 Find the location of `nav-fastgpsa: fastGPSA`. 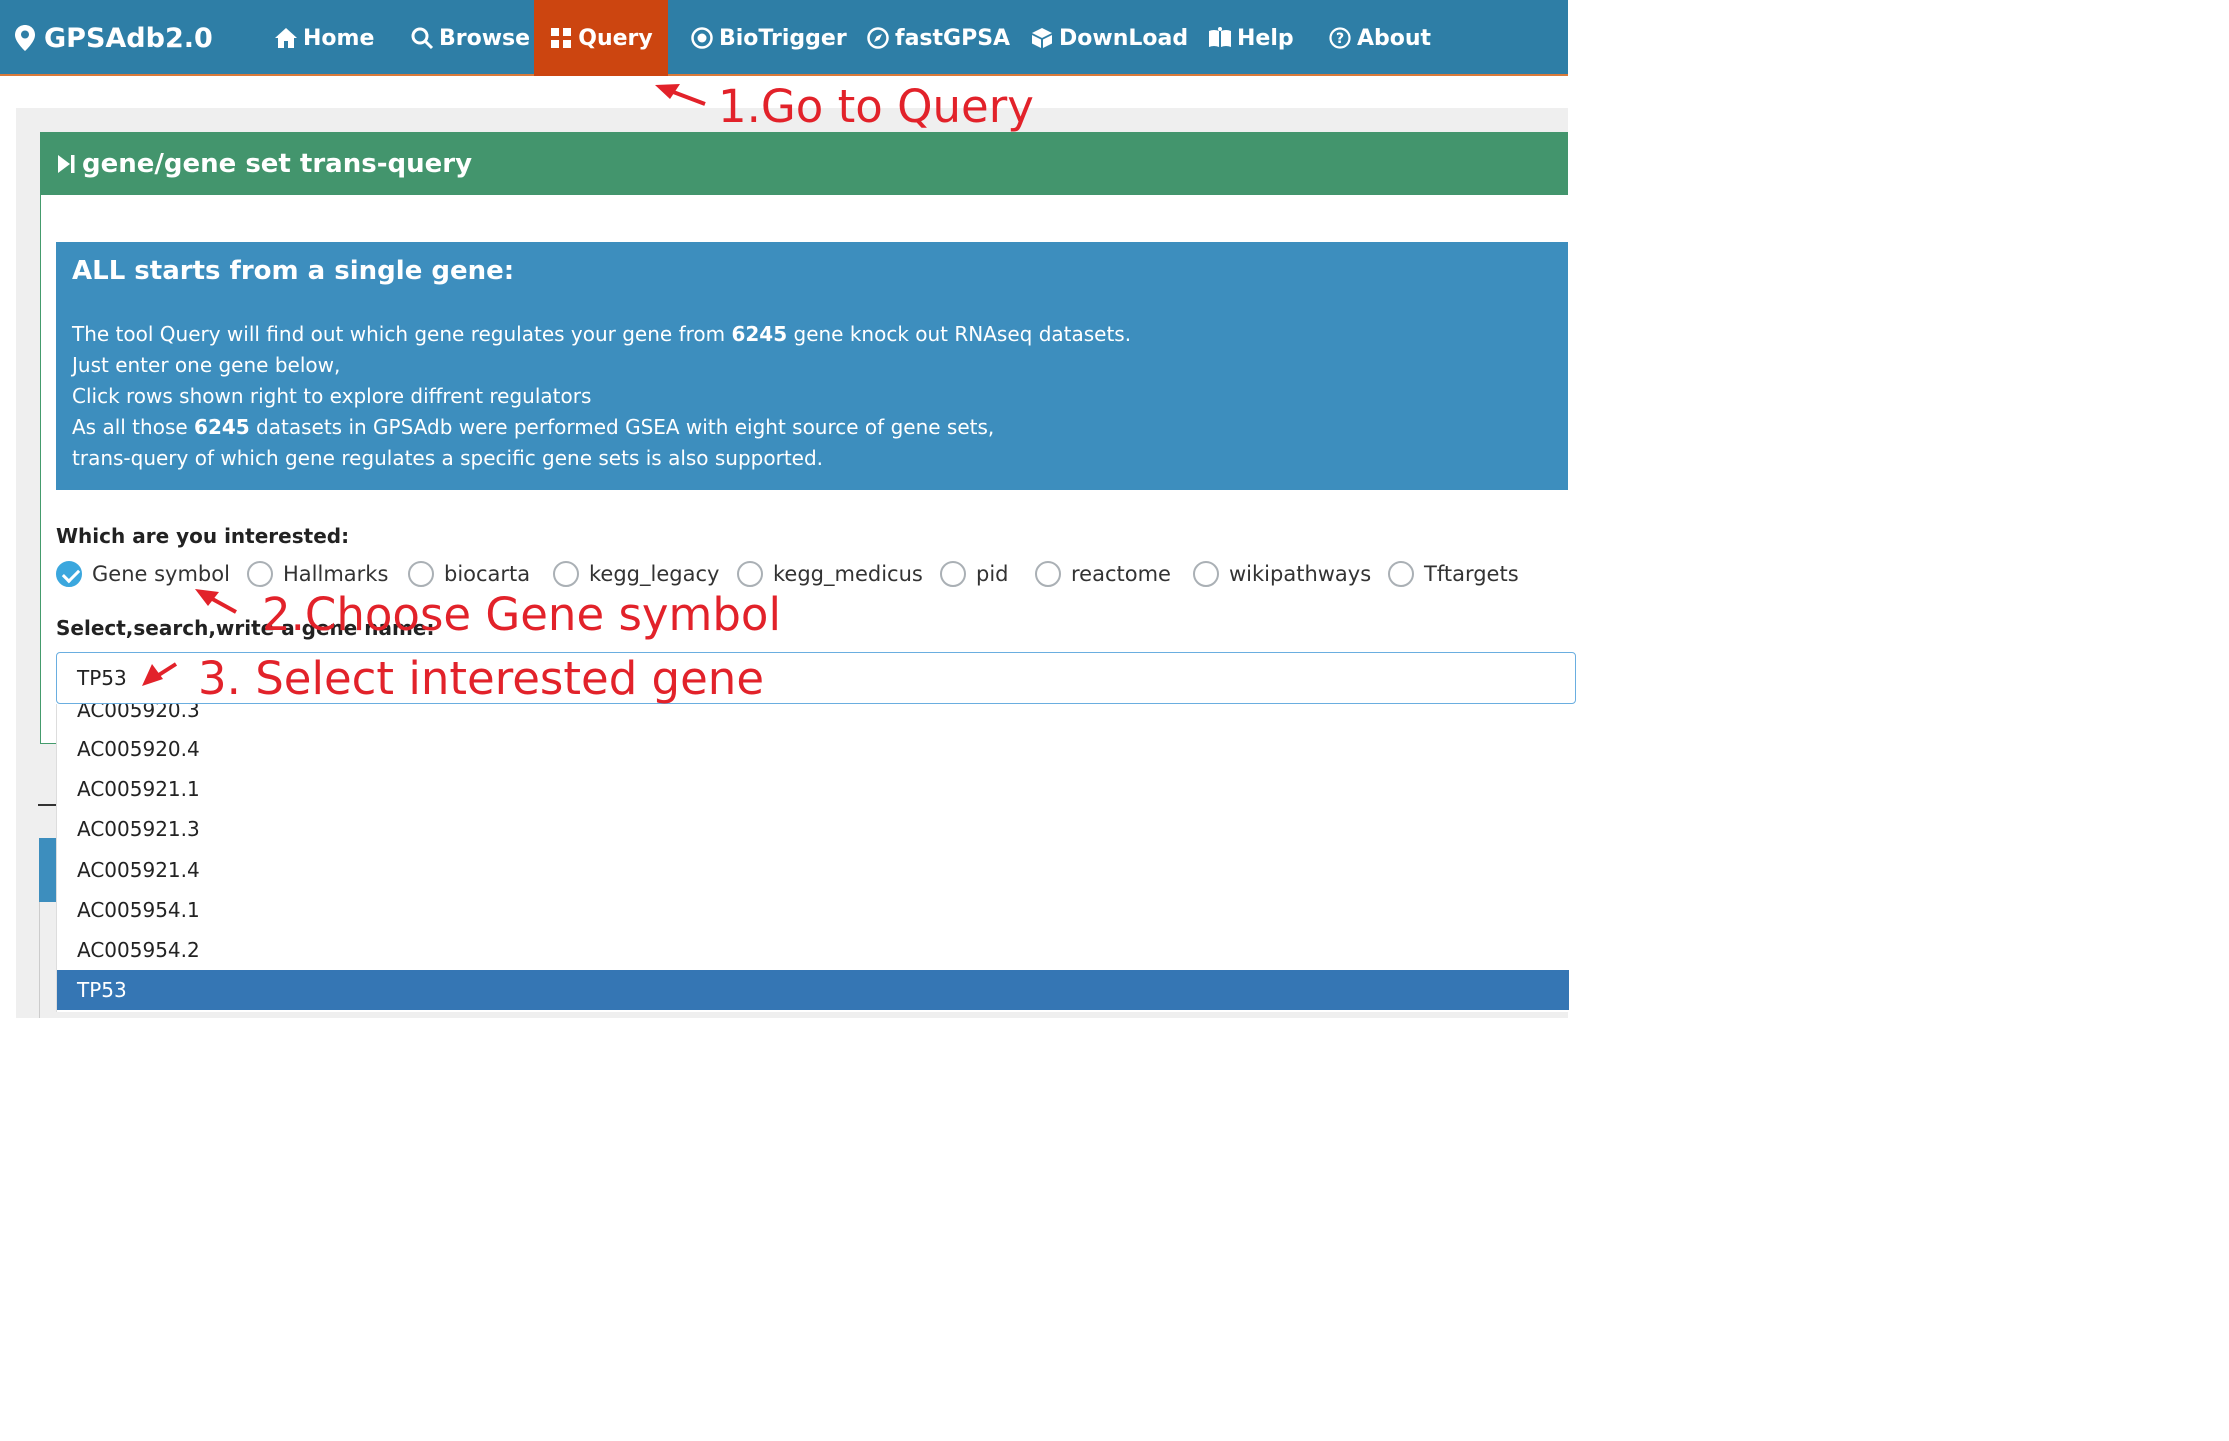

nav-fastgpsa: fastGPSA is located at coordinates (938, 38).